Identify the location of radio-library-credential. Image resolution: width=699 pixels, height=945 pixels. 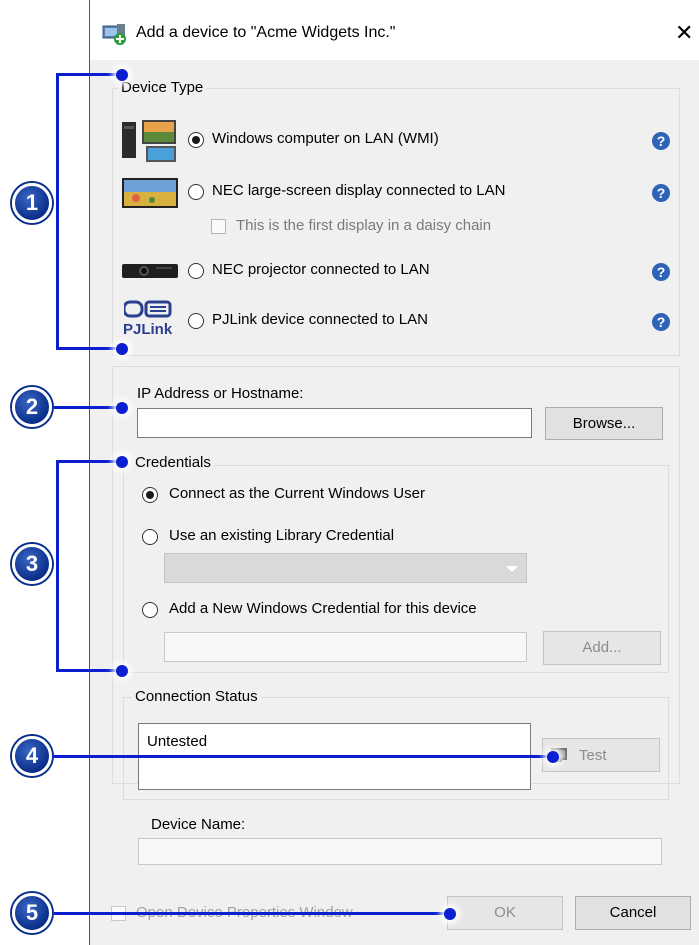
(150, 537).